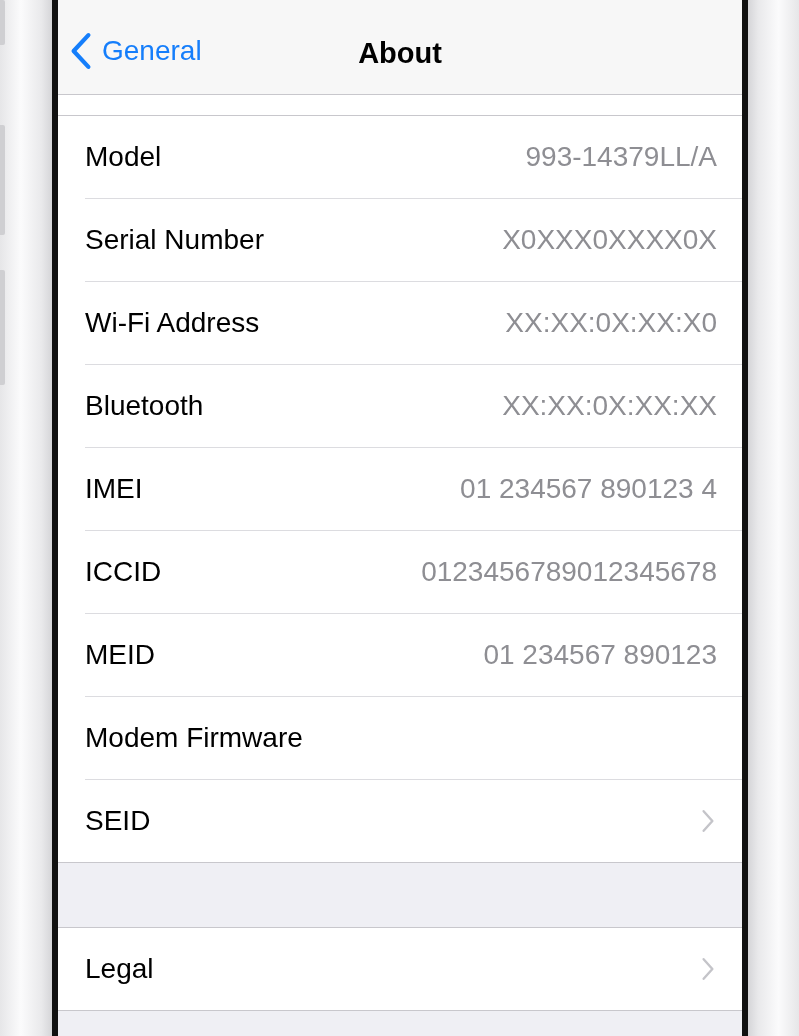 The height and width of the screenshot is (1036, 799). Describe the element at coordinates (609, 406) in the screenshot. I see `row-value: XX:XX:0X:XX:XX` at that location.